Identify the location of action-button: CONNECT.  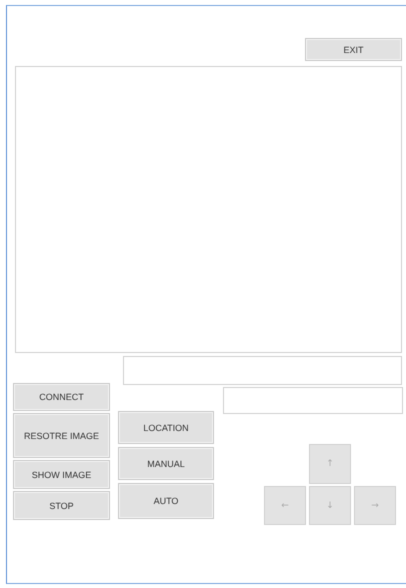
(61, 397).